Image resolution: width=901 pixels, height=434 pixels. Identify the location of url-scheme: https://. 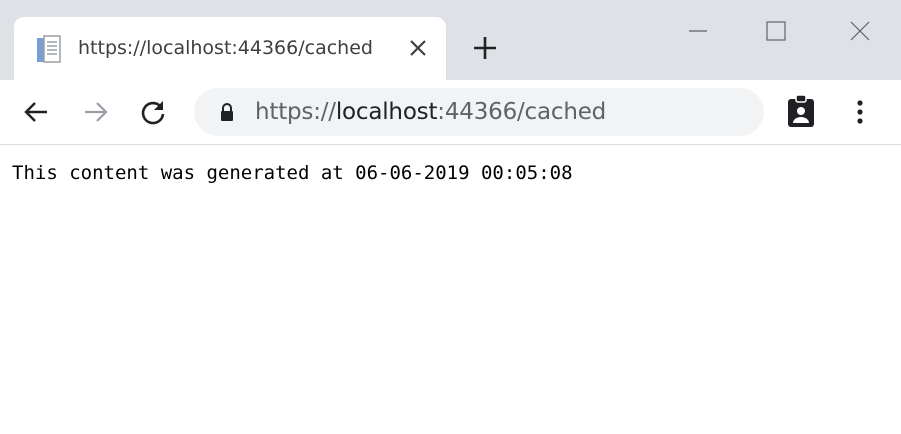
(295, 112).